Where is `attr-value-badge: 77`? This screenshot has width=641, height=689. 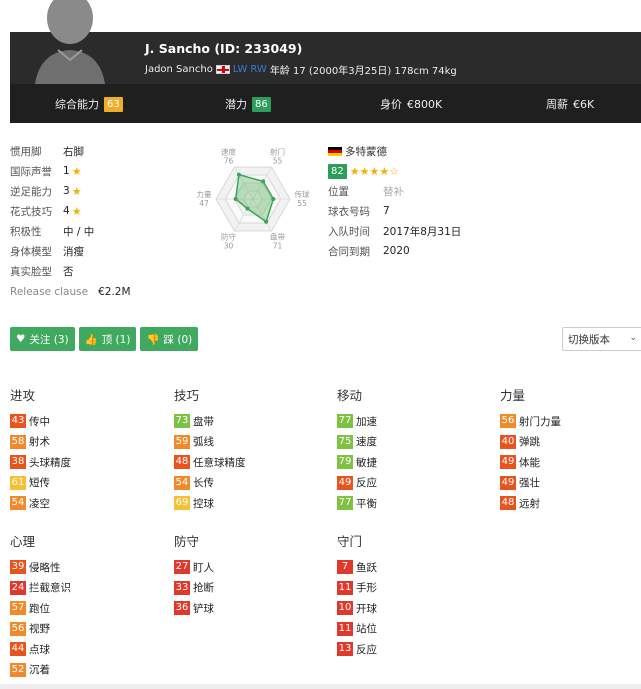
attr-value-badge: 77 is located at coordinates (345, 421).